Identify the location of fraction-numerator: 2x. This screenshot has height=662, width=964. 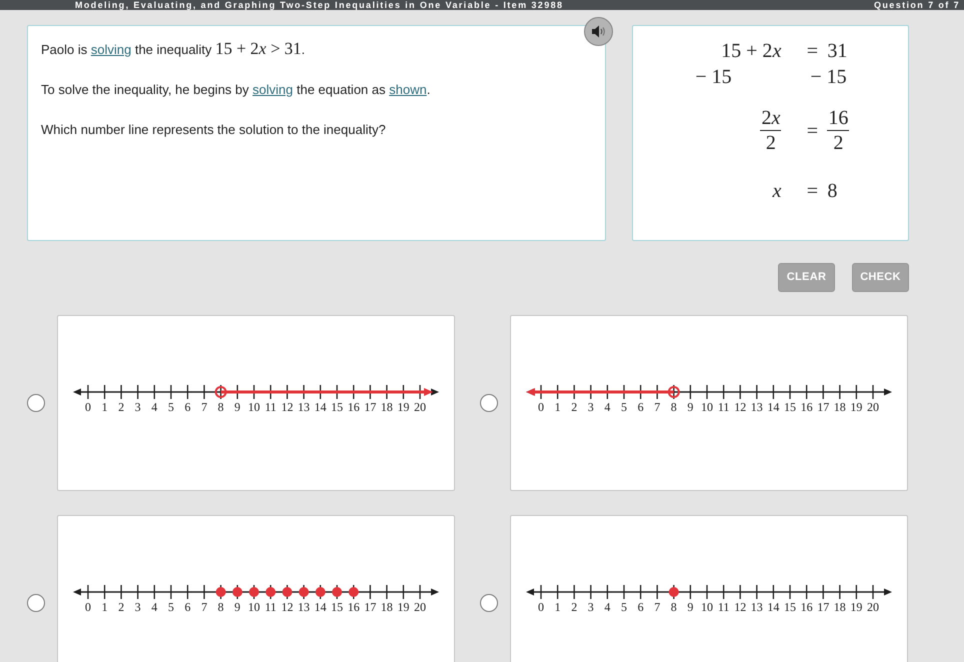
(771, 118).